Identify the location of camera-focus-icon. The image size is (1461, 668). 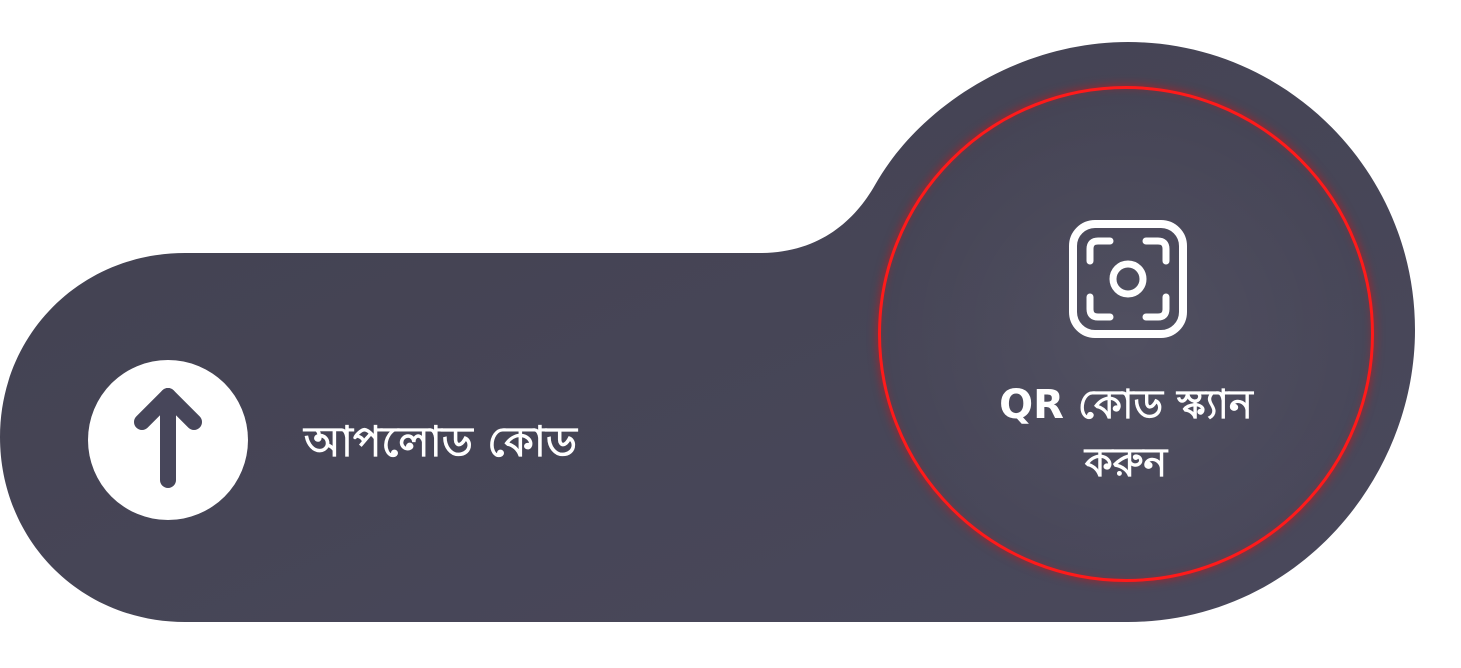
(1128, 279).